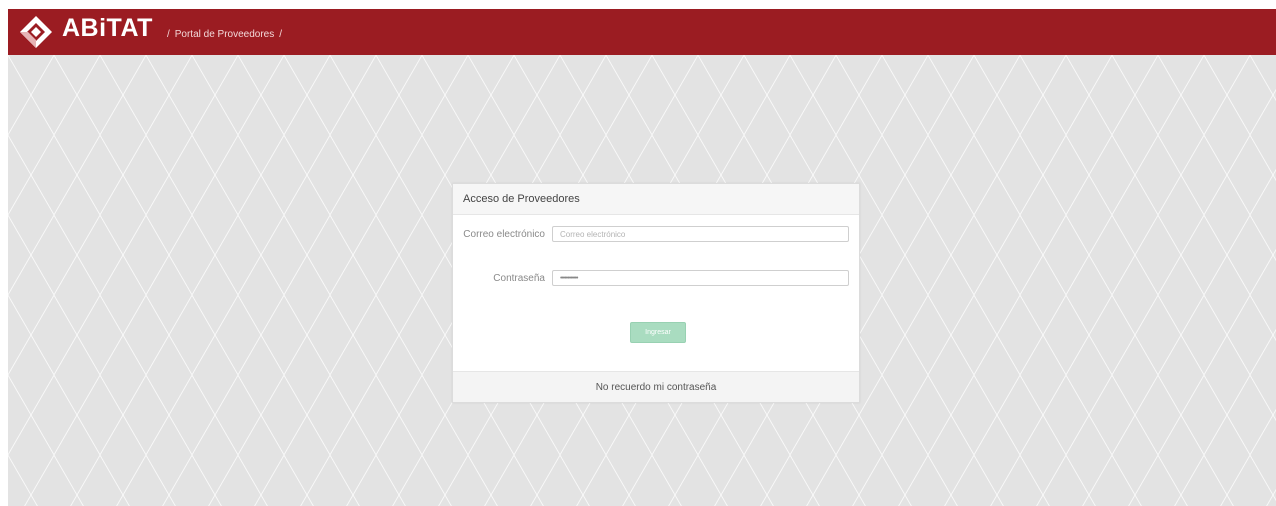 The image size is (1276, 506). What do you see at coordinates (36, 32) in the screenshot?
I see `abitat-diamond-logo-icon` at bounding box center [36, 32].